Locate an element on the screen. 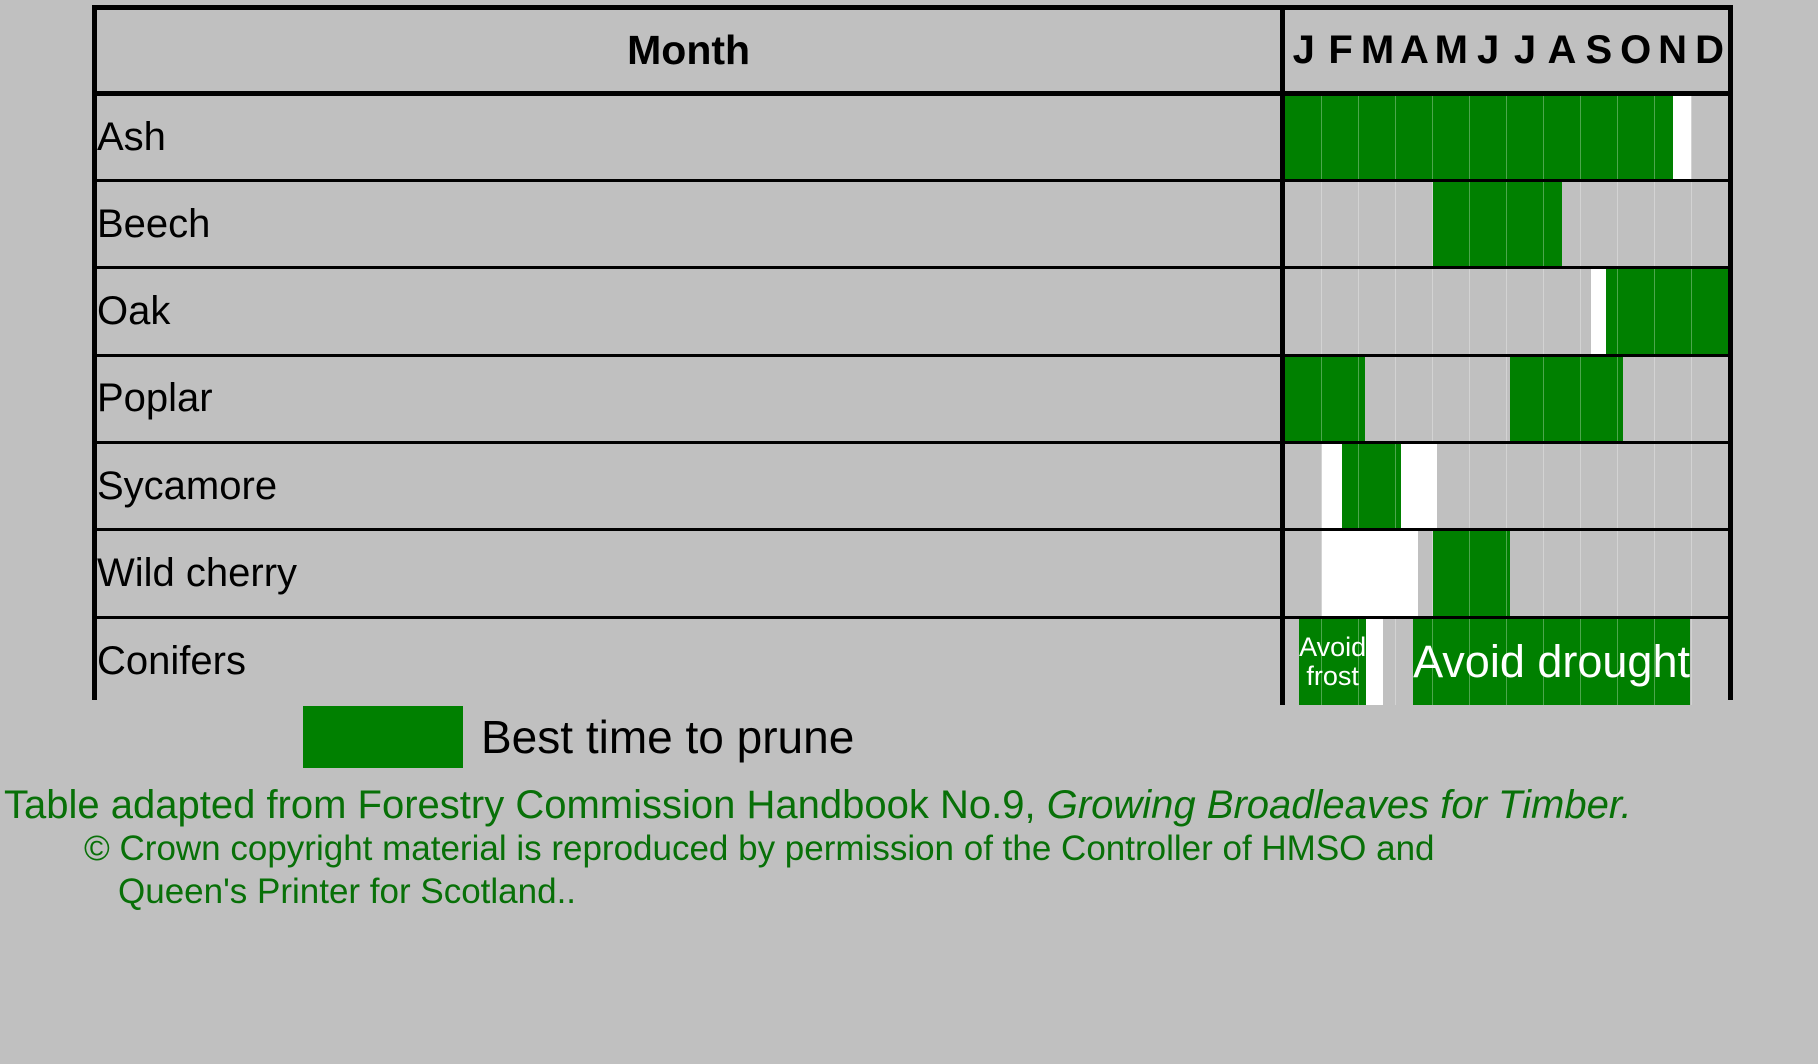 The height and width of the screenshot is (1064, 1818). month-header-7: A is located at coordinates (1562, 50).